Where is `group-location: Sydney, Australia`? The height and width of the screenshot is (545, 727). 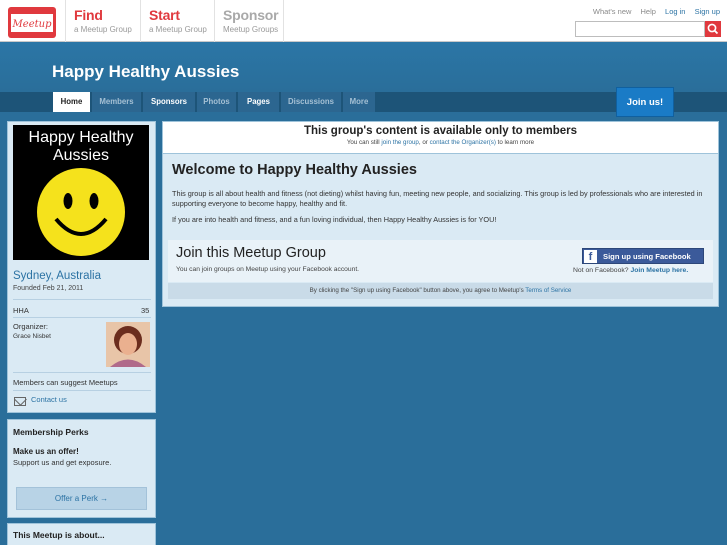
group-location: Sydney, Australia is located at coordinates (57, 276).